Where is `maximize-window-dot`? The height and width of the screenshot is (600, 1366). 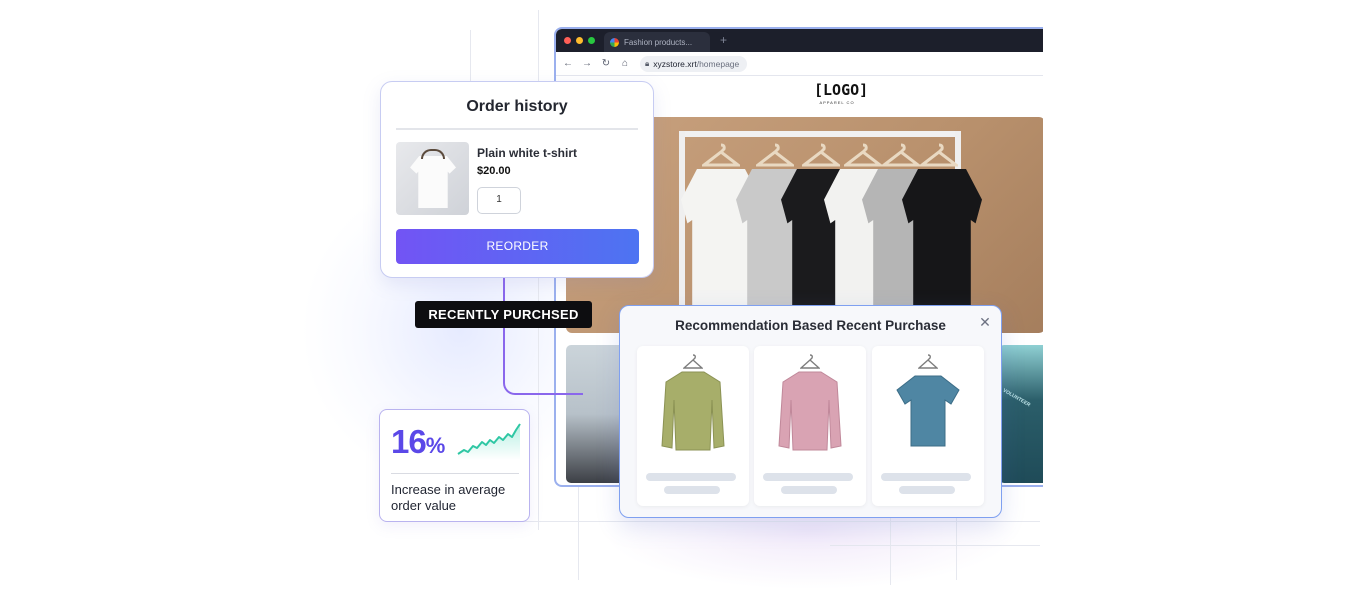
maximize-window-dot is located at coordinates (591, 40).